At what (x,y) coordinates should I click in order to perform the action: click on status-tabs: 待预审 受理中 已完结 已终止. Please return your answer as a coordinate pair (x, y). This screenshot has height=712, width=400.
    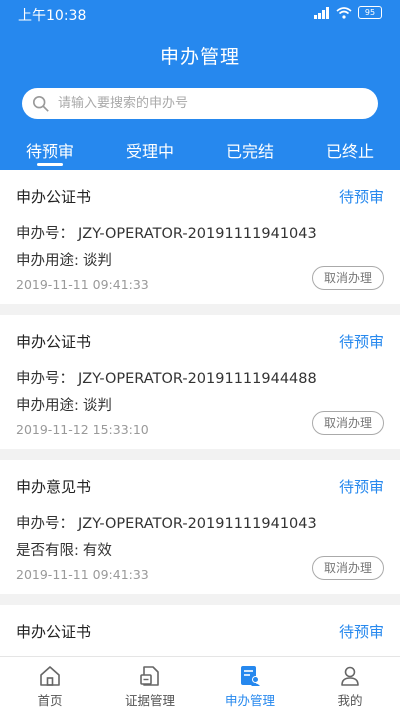
    Looking at the image, I should click on (200, 149).